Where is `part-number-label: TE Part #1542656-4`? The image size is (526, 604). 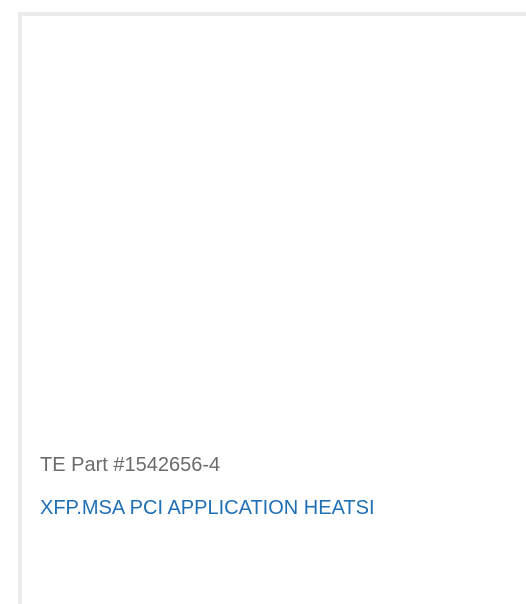 part-number-label: TE Part #1542656-4 is located at coordinates (130, 465).